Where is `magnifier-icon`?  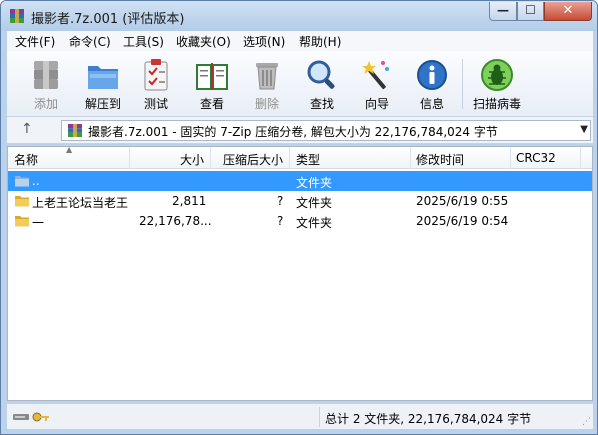 magnifier-icon is located at coordinates (321, 74).